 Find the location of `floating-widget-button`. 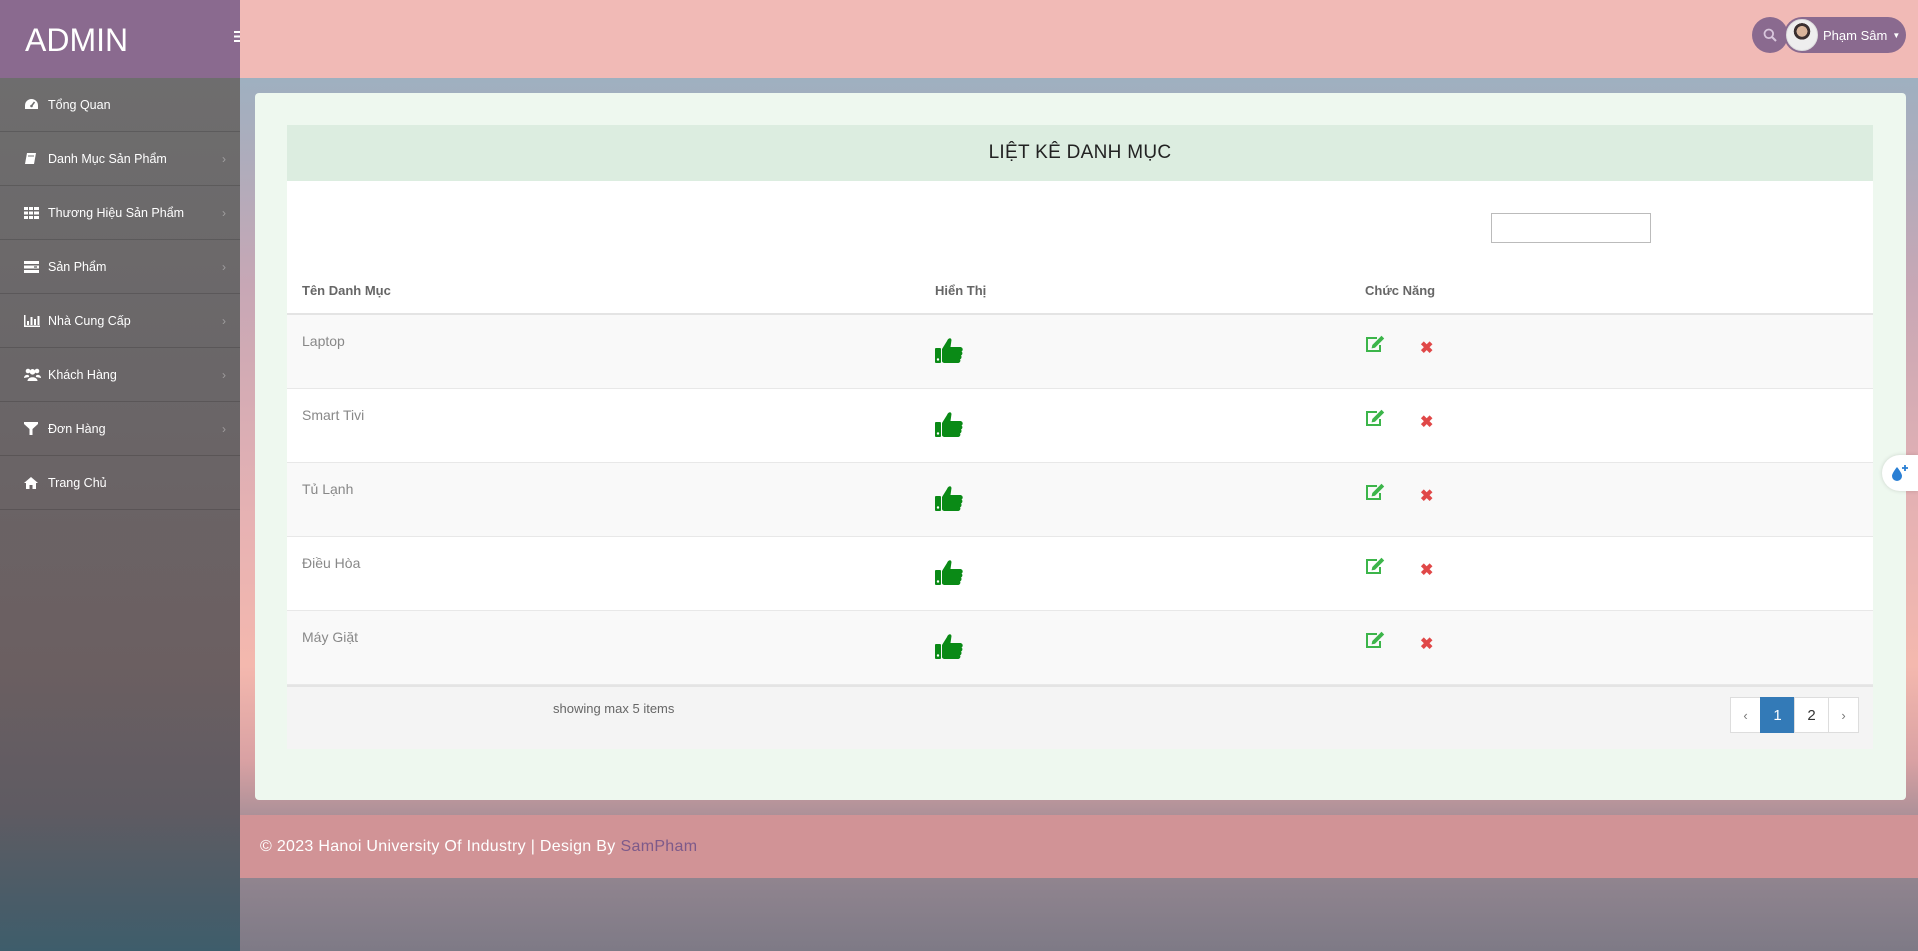

floating-widget-button is located at coordinates (1900, 473).